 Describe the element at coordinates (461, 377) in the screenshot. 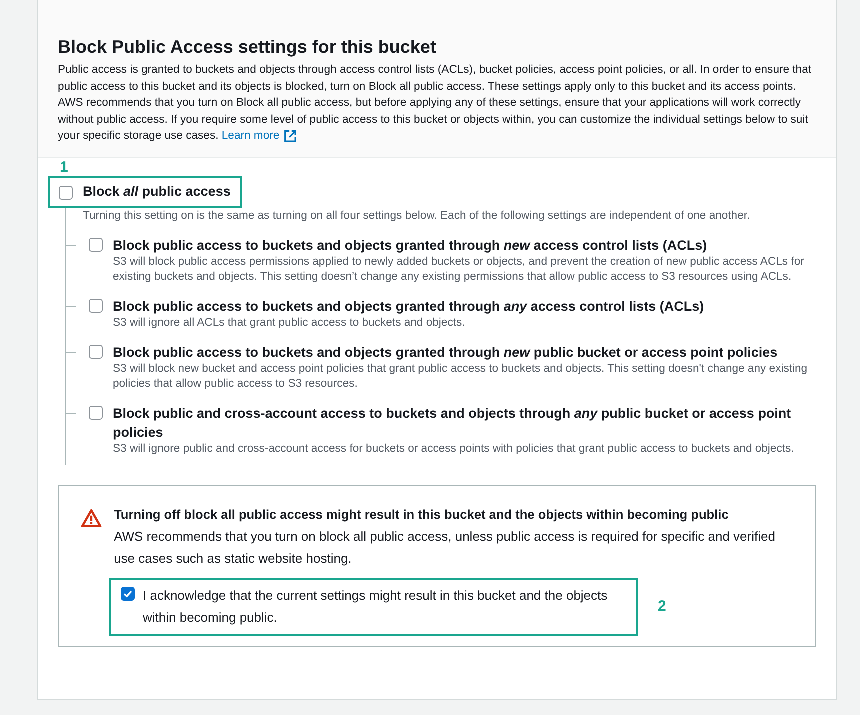

I see `setting-description: S3 will block new bucket and access point policies that grant public access to buckets and objects. This setting doesn't change any existing policies that allow public access to S3 resources.` at that location.